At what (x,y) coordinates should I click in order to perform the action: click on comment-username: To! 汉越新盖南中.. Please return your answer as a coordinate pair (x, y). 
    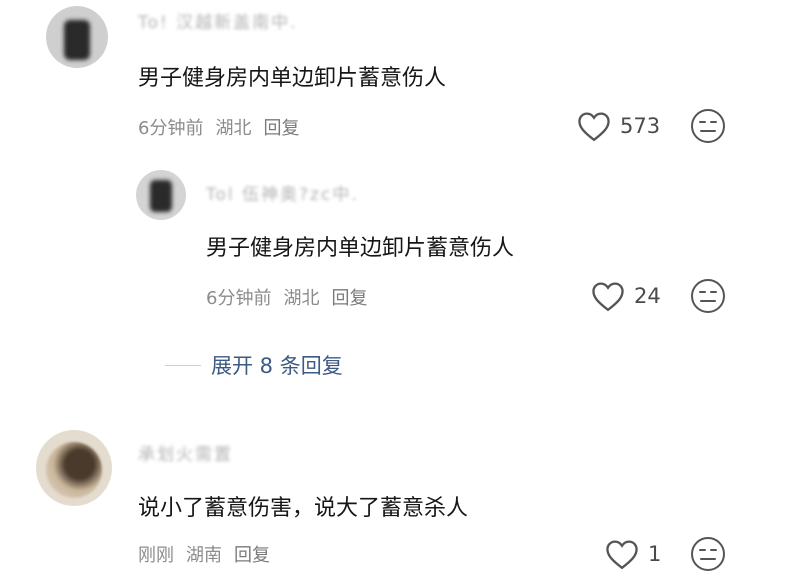
    Looking at the image, I should click on (218, 20).